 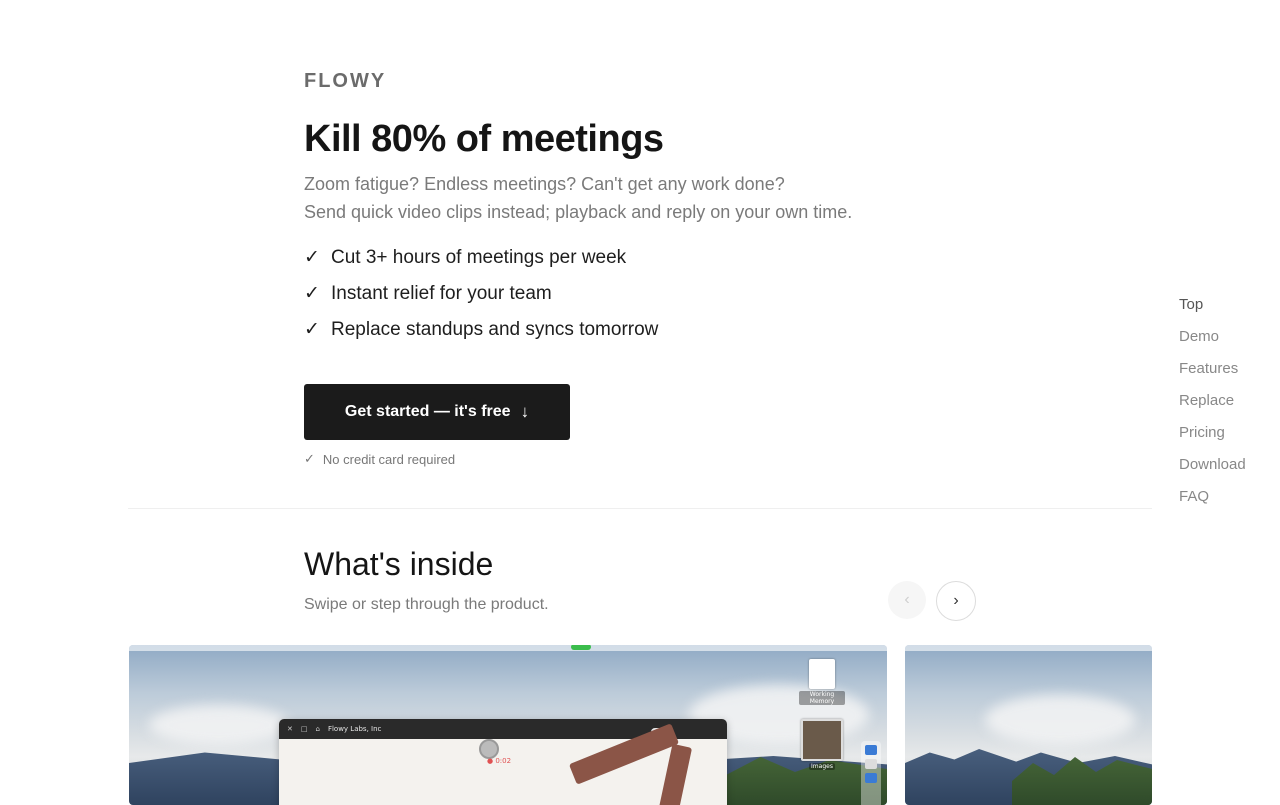 What do you see at coordinates (489, 749) in the screenshot?
I see `fan-hub-shape` at bounding box center [489, 749].